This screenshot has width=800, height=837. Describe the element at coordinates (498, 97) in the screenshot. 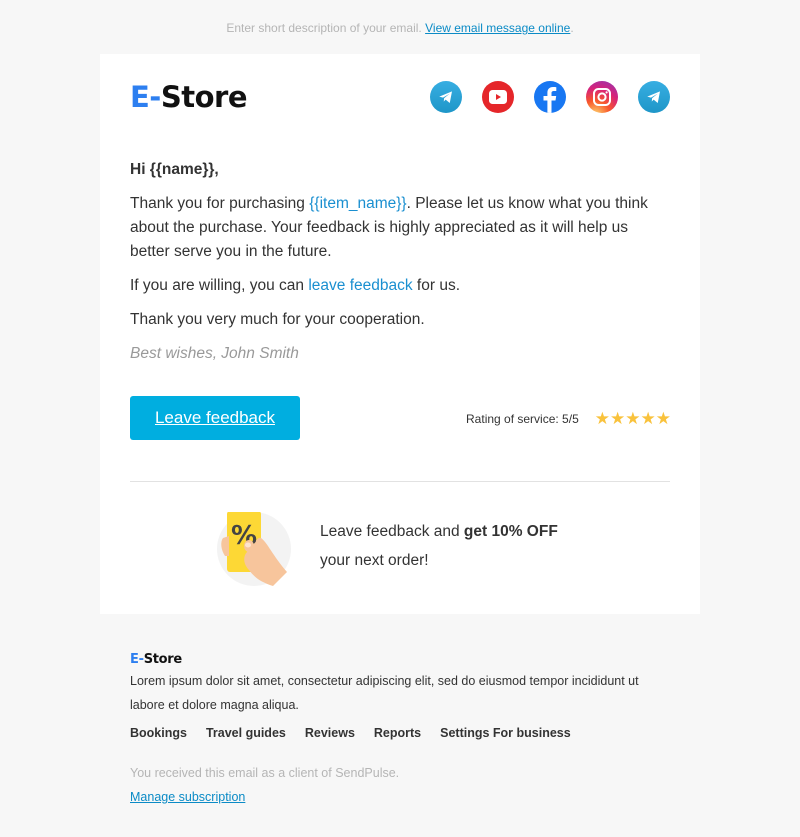

I see `youtube-icon` at that location.